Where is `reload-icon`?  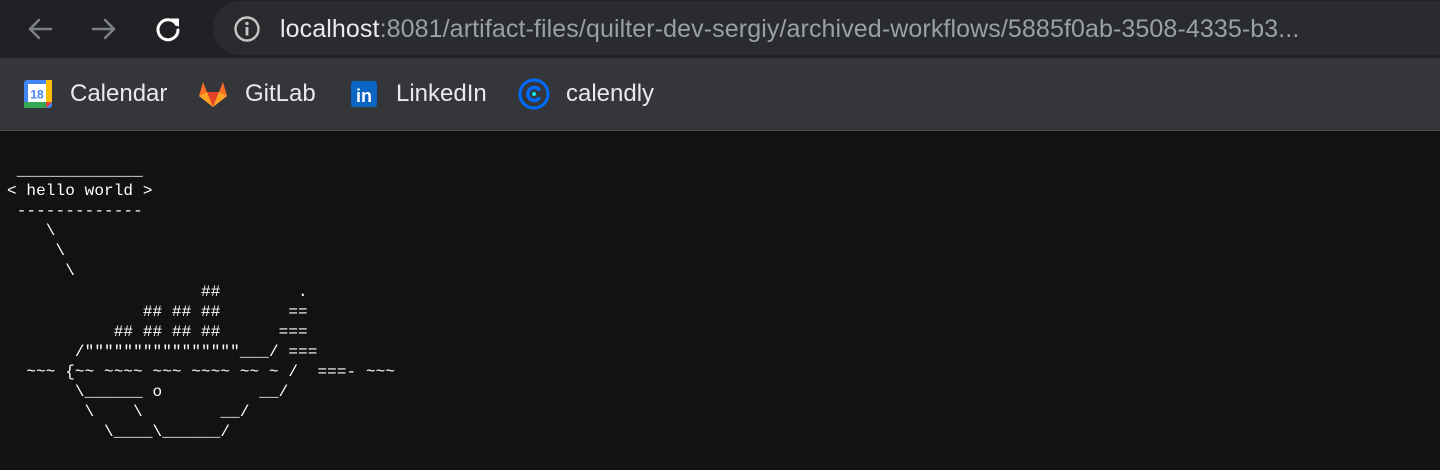 reload-icon is located at coordinates (168, 30).